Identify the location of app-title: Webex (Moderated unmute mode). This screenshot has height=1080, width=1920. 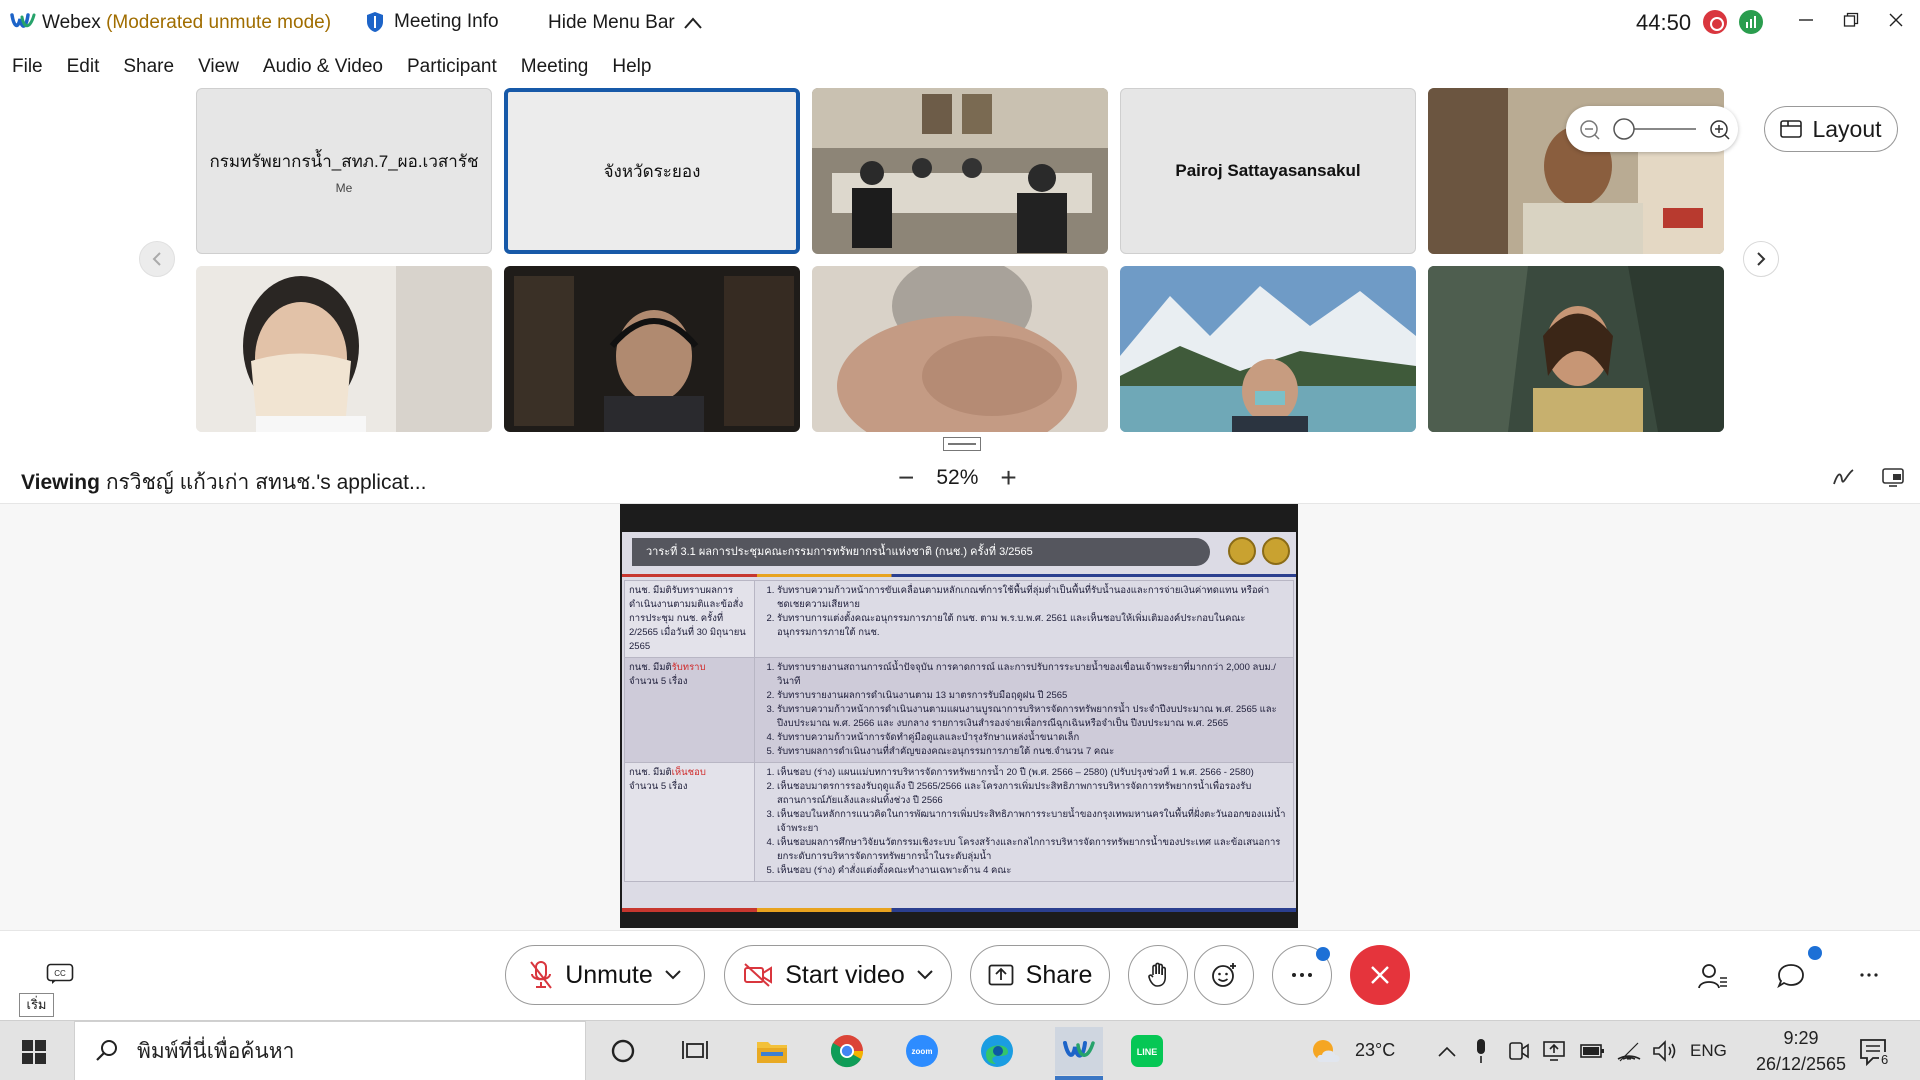
(186, 23).